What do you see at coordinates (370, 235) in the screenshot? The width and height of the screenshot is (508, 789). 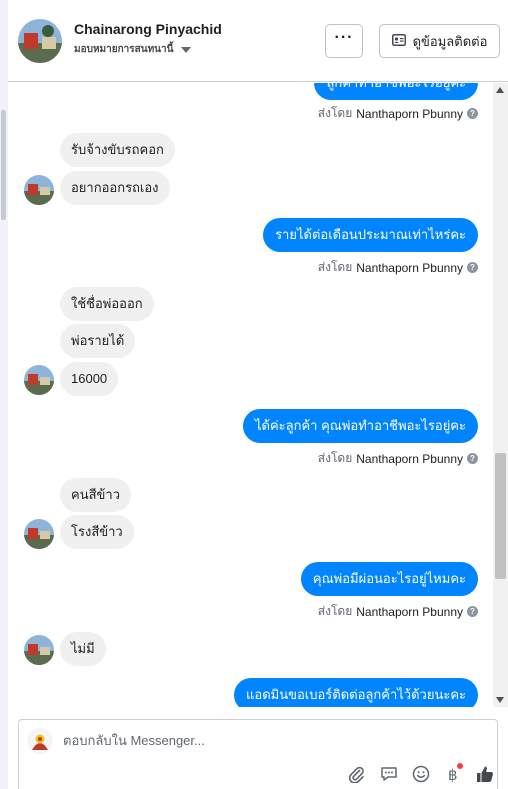 I see `message-outgoing: รายได้ต่อเดือนประมาณเท่าไหร่คะ` at bounding box center [370, 235].